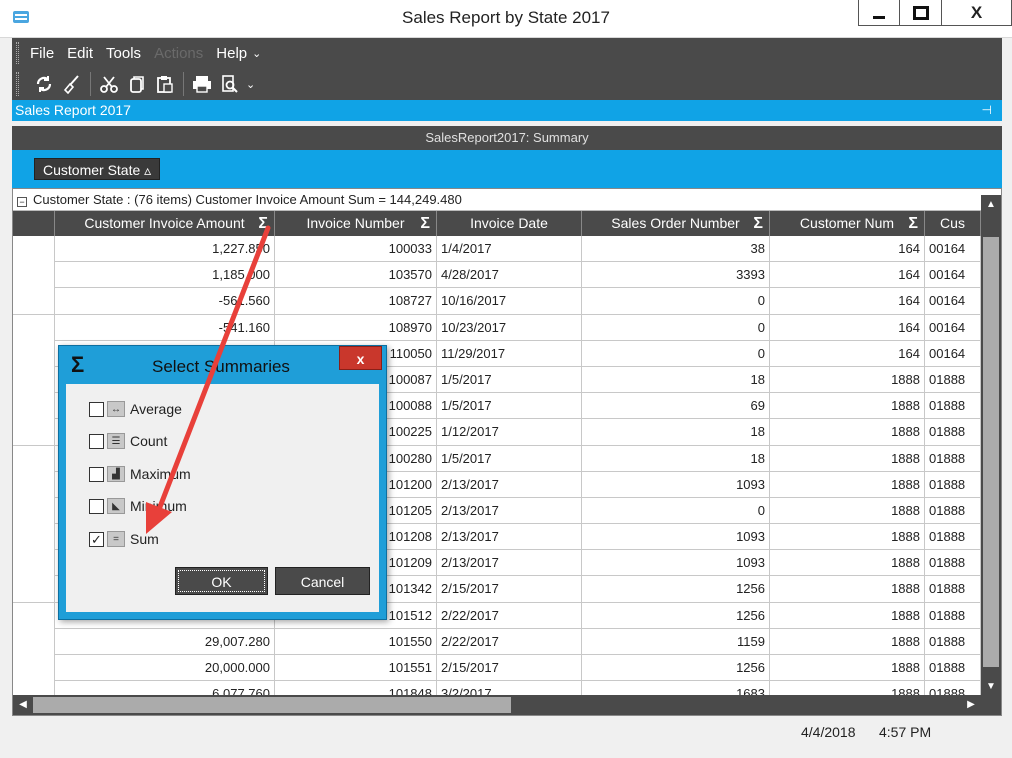 Image resolution: width=1012 pixels, height=758 pixels. What do you see at coordinates (991, 205) in the screenshot?
I see `scroll-up-icon: ▲` at bounding box center [991, 205].